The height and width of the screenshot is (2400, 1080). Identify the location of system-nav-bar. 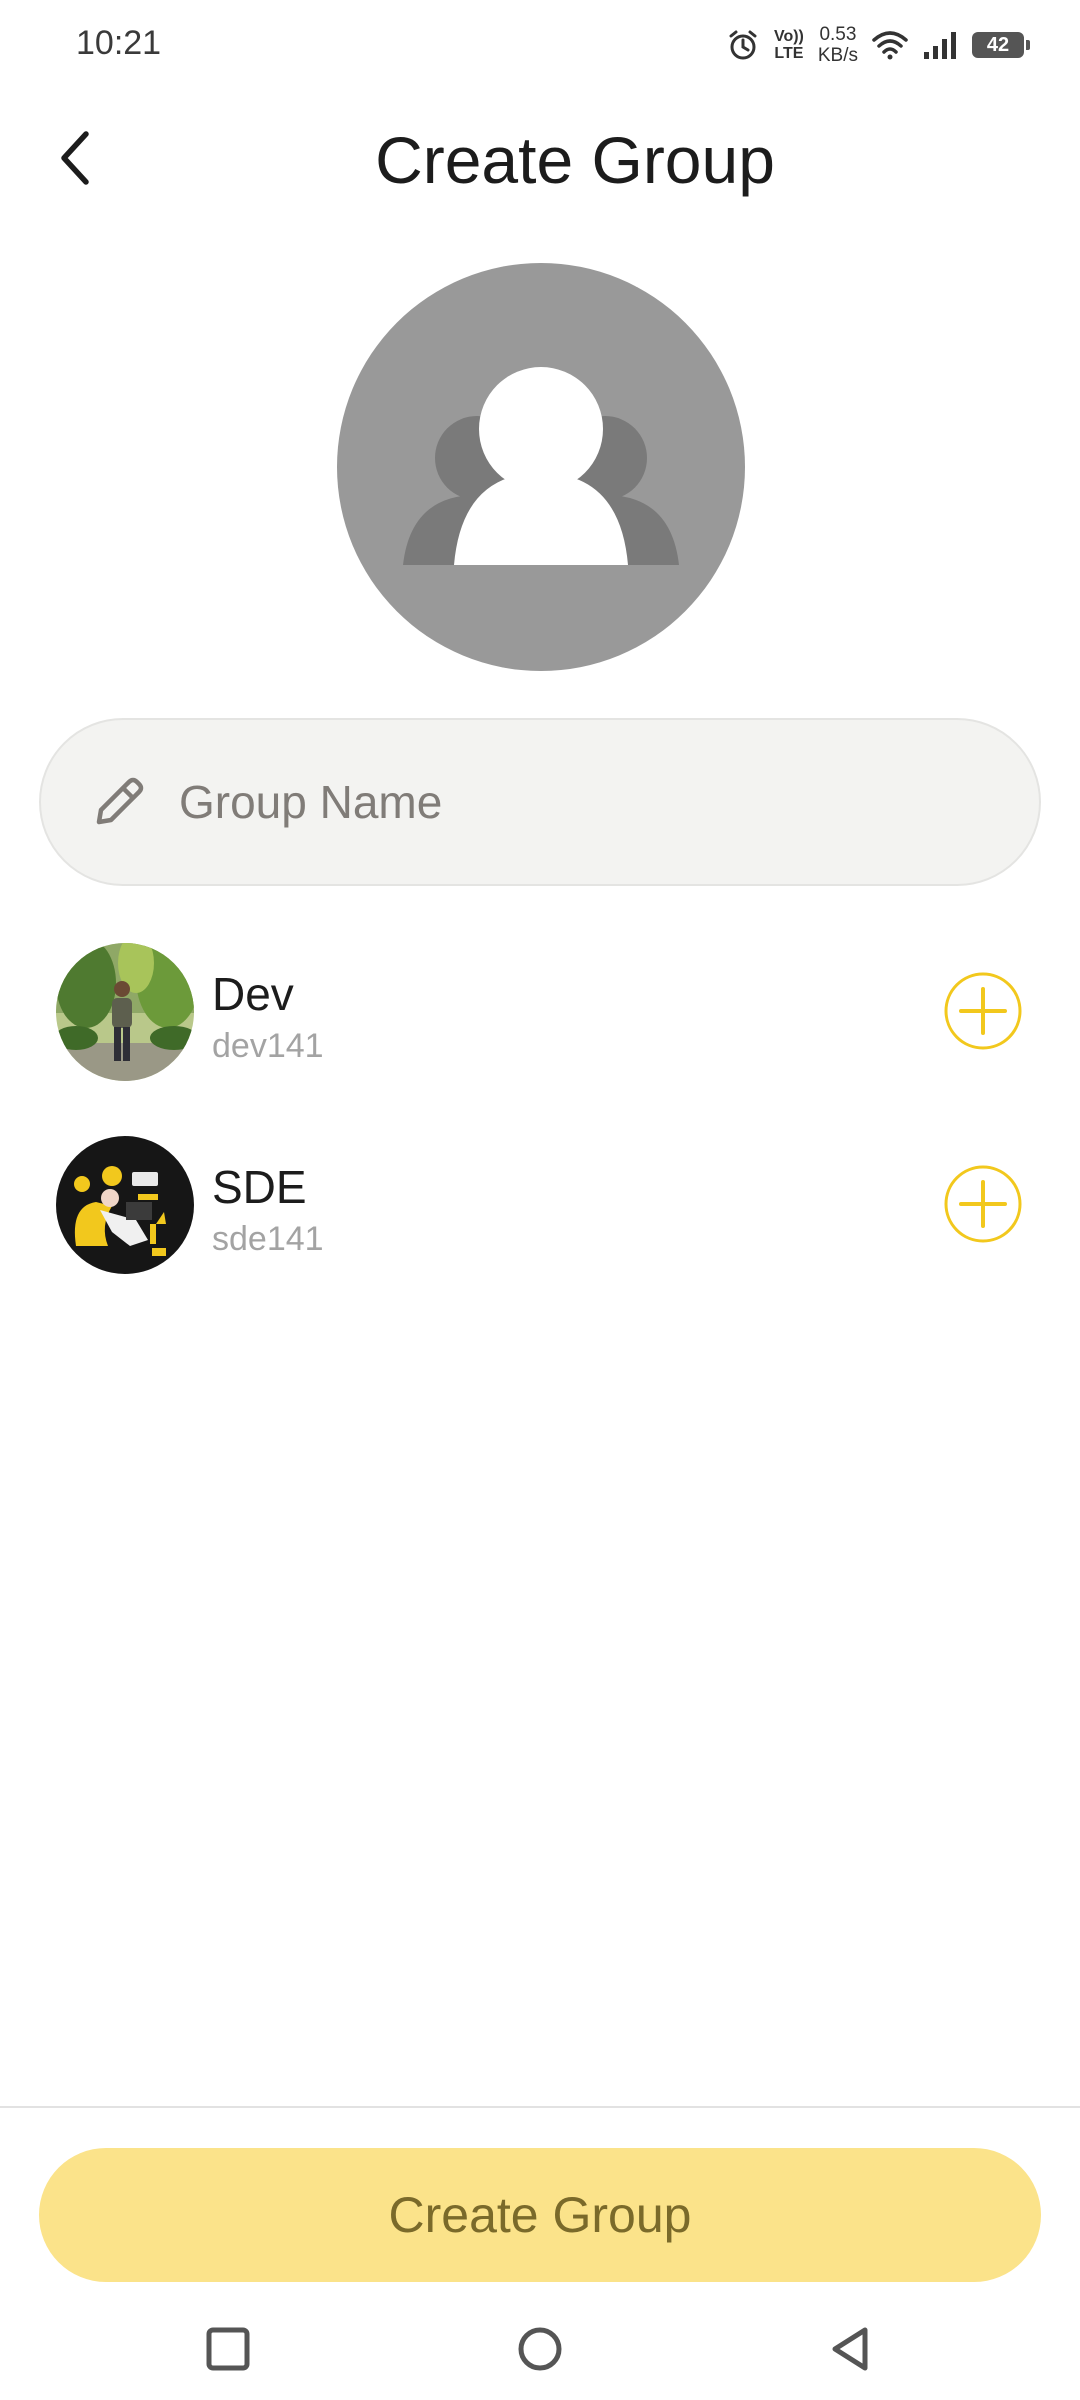
(540, 2350).